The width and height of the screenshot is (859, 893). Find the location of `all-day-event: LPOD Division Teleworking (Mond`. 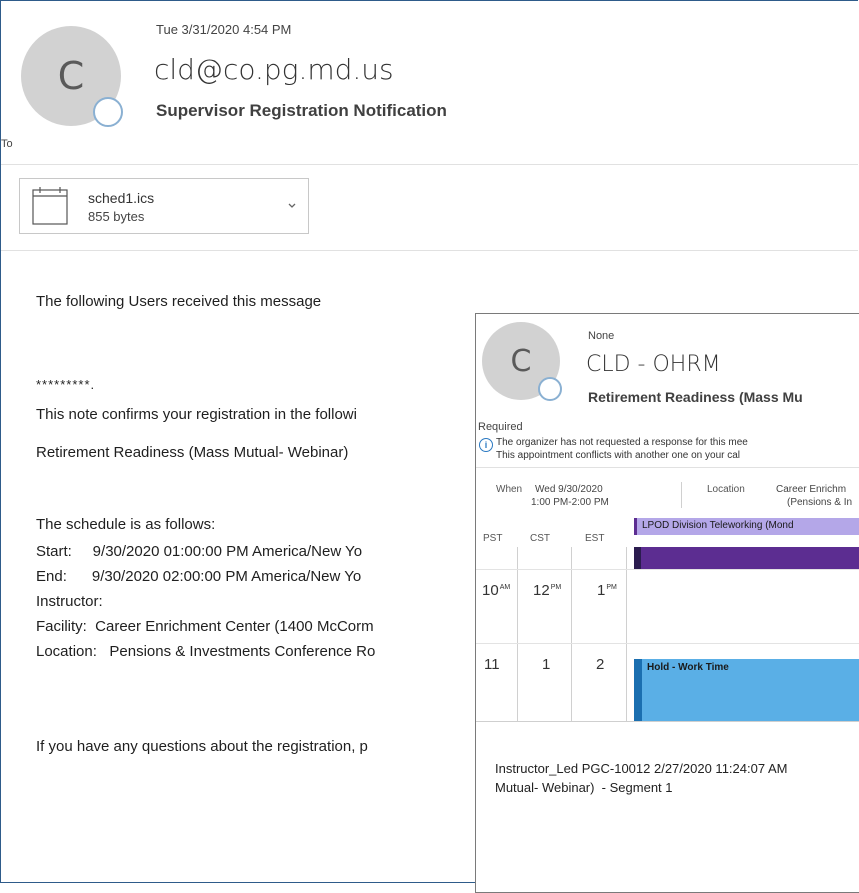

all-day-event: LPOD Division Teleworking (Mond is located at coordinates (746, 526).